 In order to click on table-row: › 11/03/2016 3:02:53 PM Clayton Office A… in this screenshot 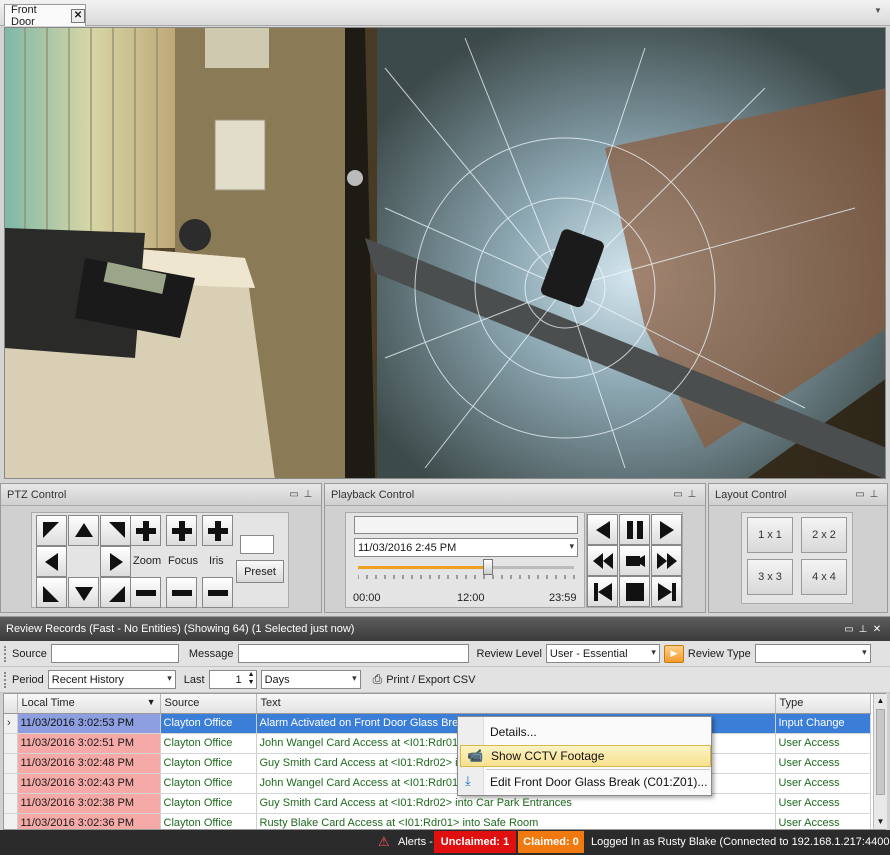, I will do `click(437, 723)`.